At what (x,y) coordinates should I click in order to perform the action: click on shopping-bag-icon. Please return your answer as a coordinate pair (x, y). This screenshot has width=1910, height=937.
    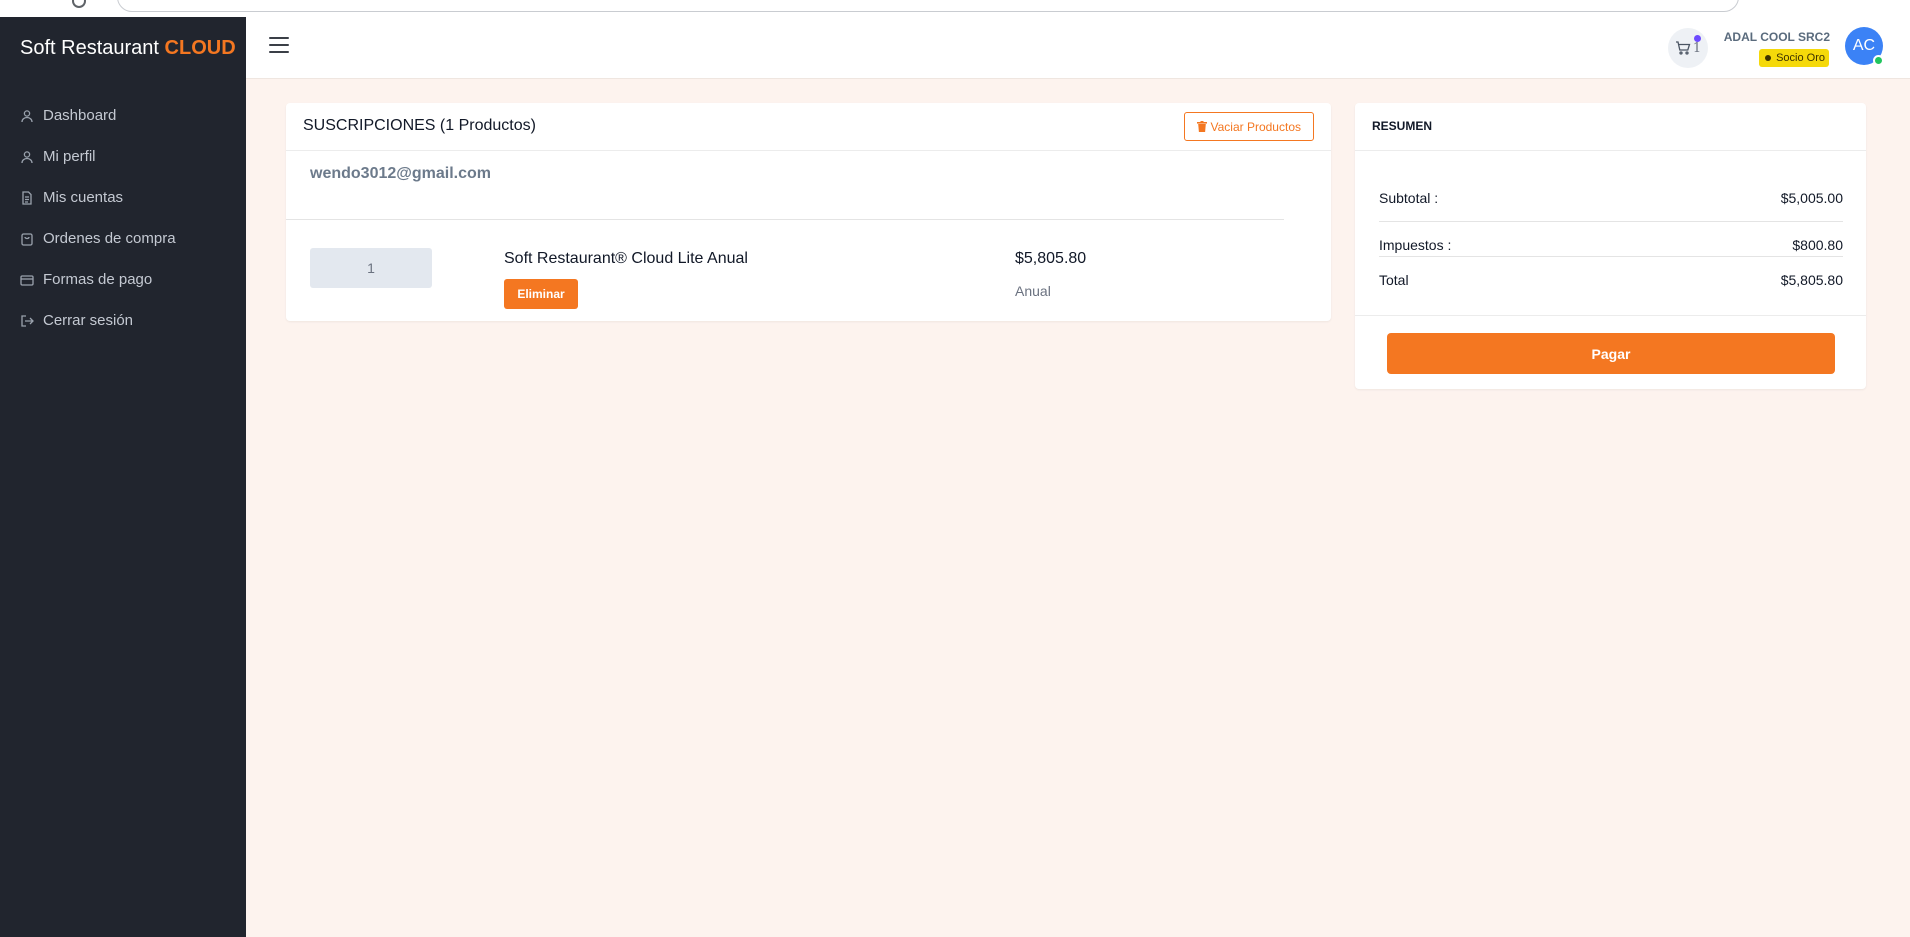
    Looking at the image, I should click on (27, 239).